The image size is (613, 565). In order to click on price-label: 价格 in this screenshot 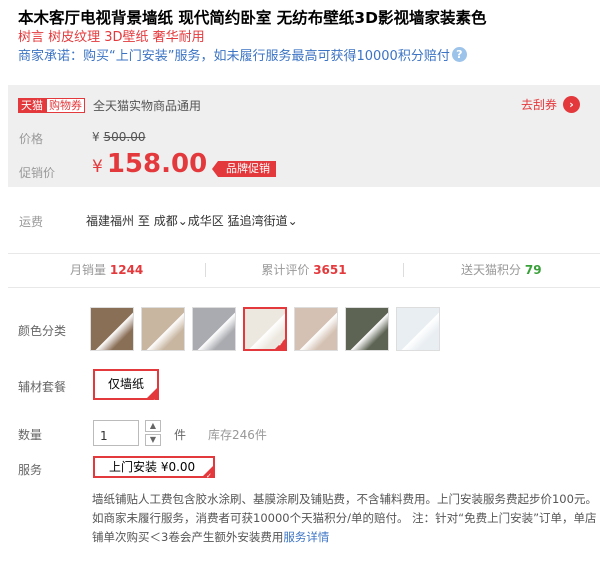, I will do `click(31, 139)`.